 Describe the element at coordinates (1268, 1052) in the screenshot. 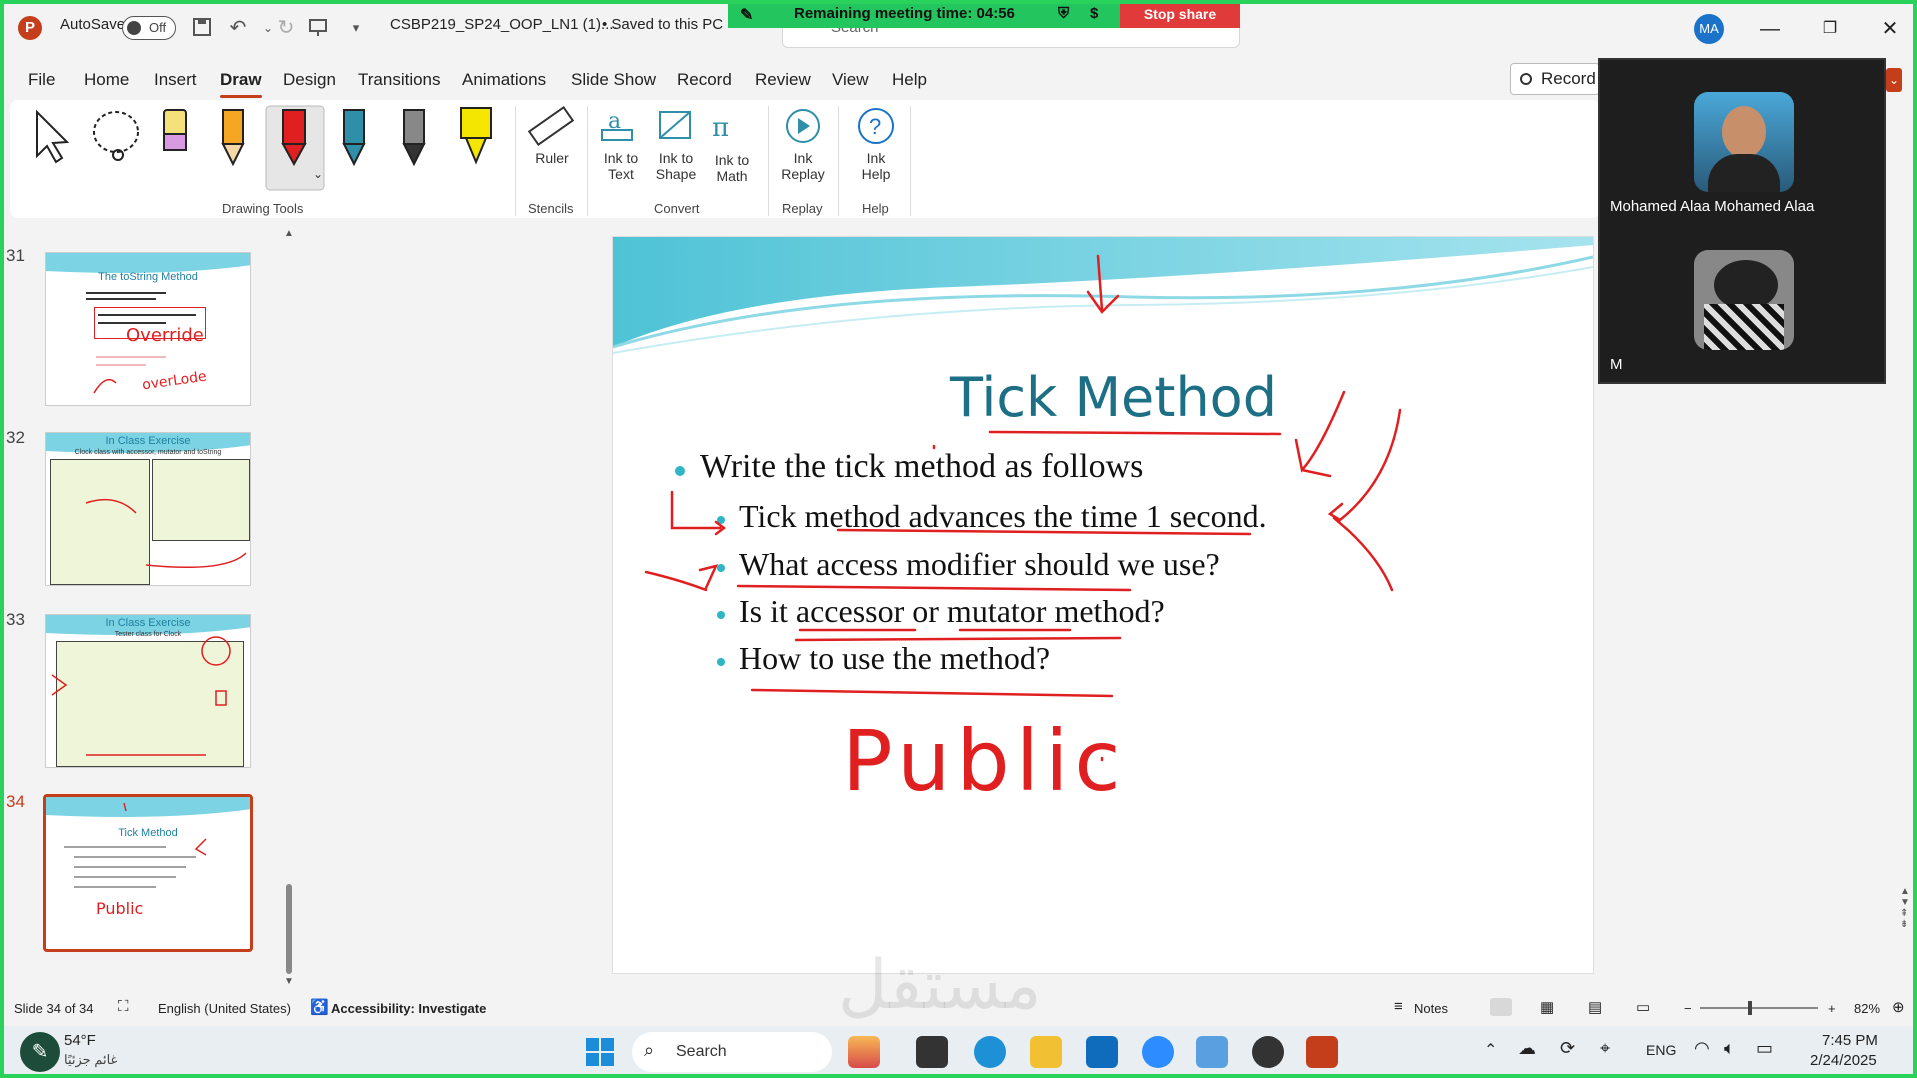

I see `recorder-app-icon` at that location.